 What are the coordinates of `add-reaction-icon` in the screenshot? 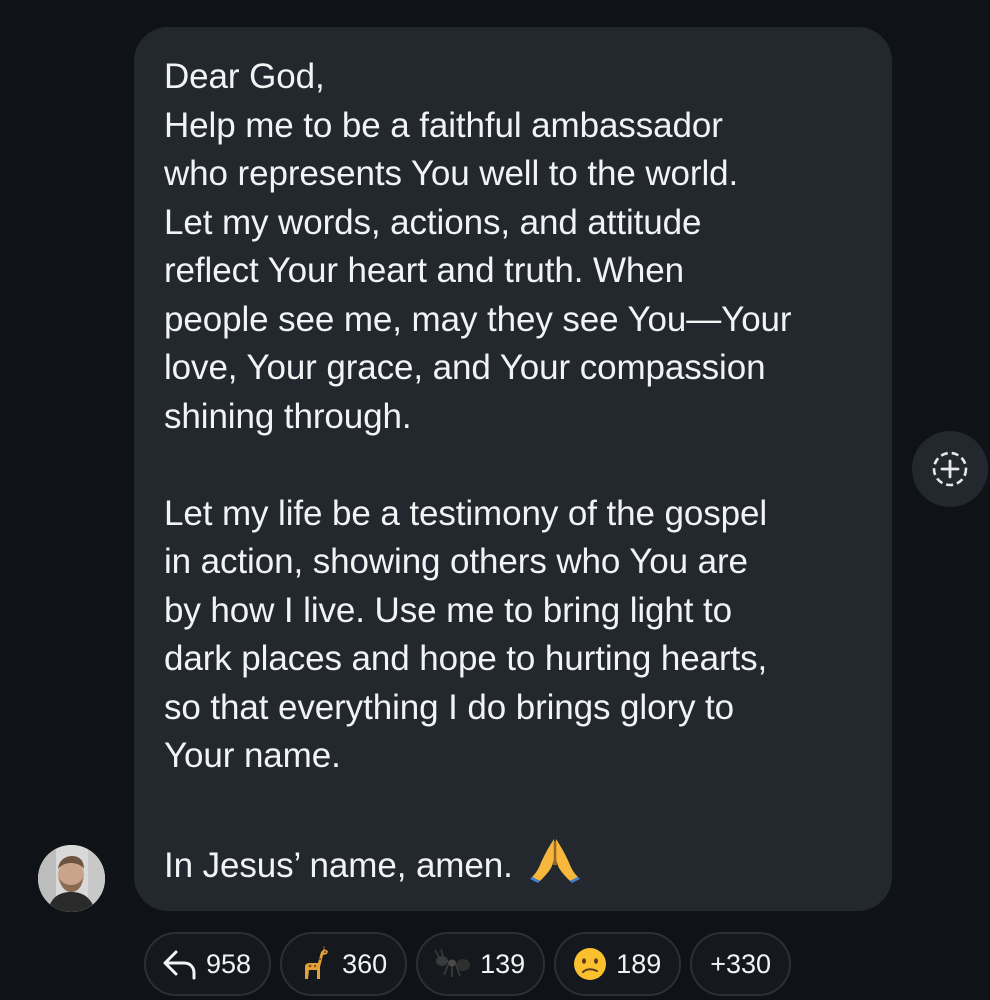 It's located at (950, 469).